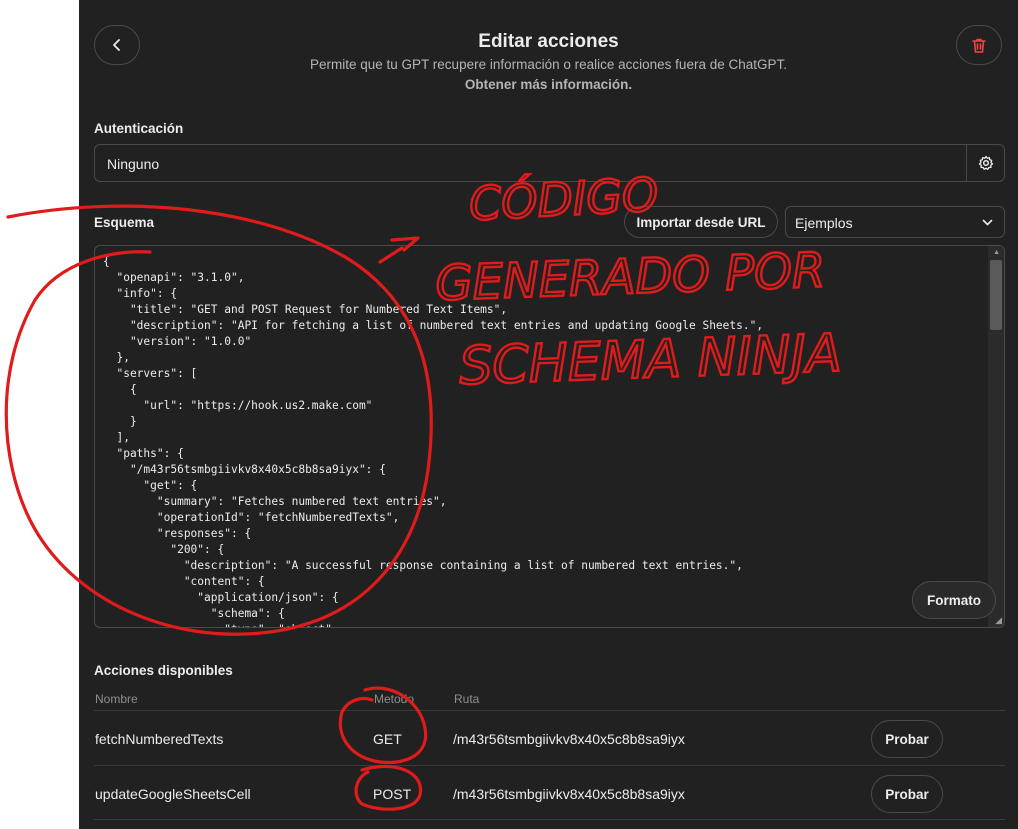  Describe the element at coordinates (124, 222) in the screenshot. I see `schema-label: Esquema` at that location.